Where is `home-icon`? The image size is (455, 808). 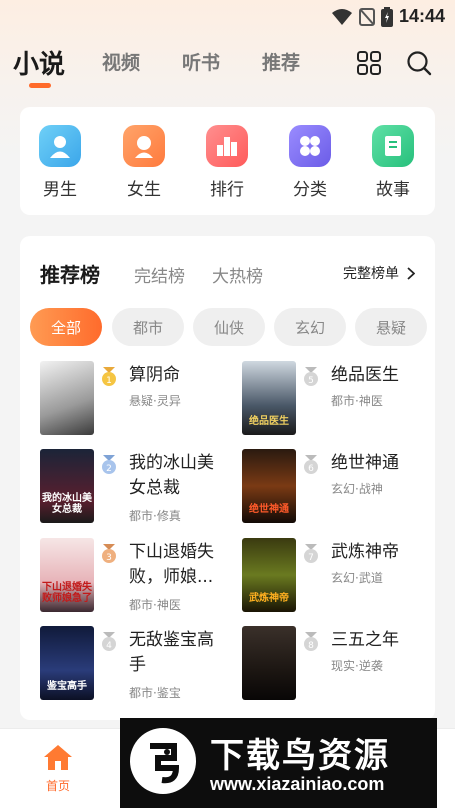
home-icon is located at coordinates (58, 757).